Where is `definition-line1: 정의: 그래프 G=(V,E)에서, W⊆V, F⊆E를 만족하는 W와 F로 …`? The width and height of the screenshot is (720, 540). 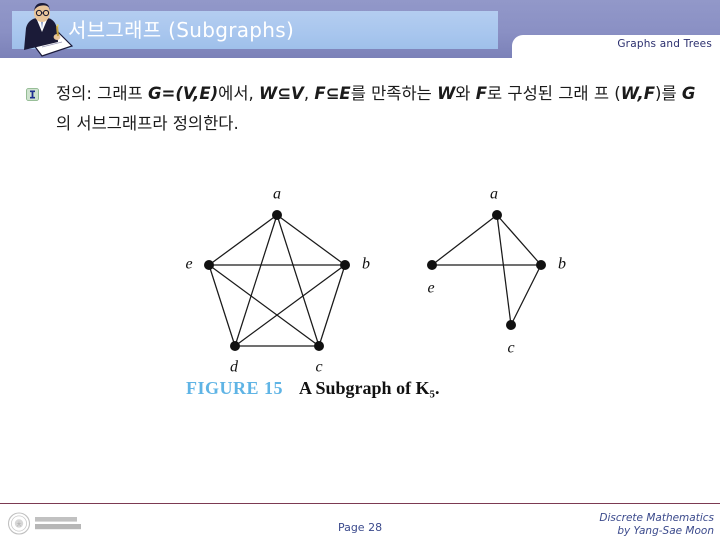
definition-line1: 정의: 그래프 G=(V,E)에서, W⊆V, F⊆E를 만족하는 W와 F로 … is located at coordinates (325, 93).